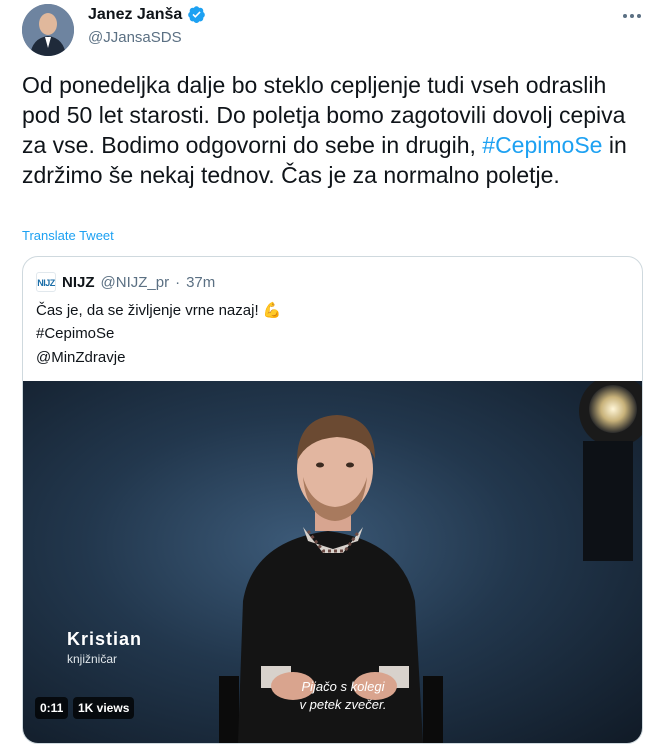 This screenshot has width=665, height=752. What do you see at coordinates (104, 708) in the screenshot?
I see `video-views-badge: 1K views` at bounding box center [104, 708].